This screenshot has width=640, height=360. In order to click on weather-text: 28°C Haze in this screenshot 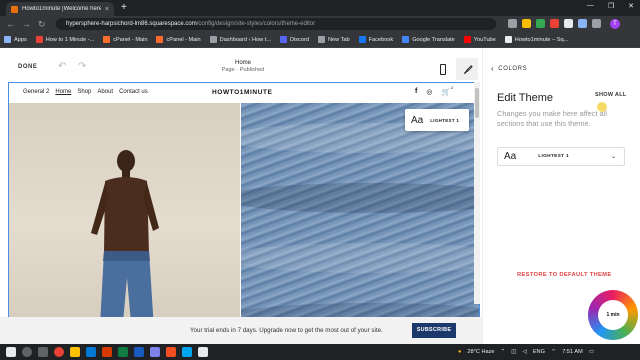, I will do `click(480, 352)`.